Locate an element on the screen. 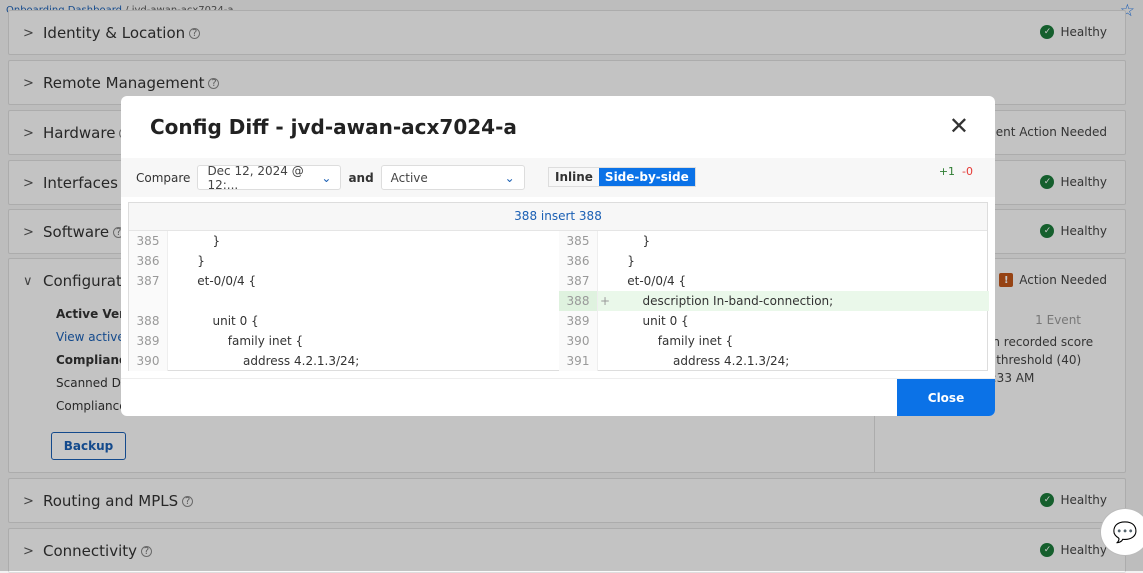 Image resolution: width=1143 pixels, height=573 pixels. modal-footer: Close is located at coordinates (558, 397).